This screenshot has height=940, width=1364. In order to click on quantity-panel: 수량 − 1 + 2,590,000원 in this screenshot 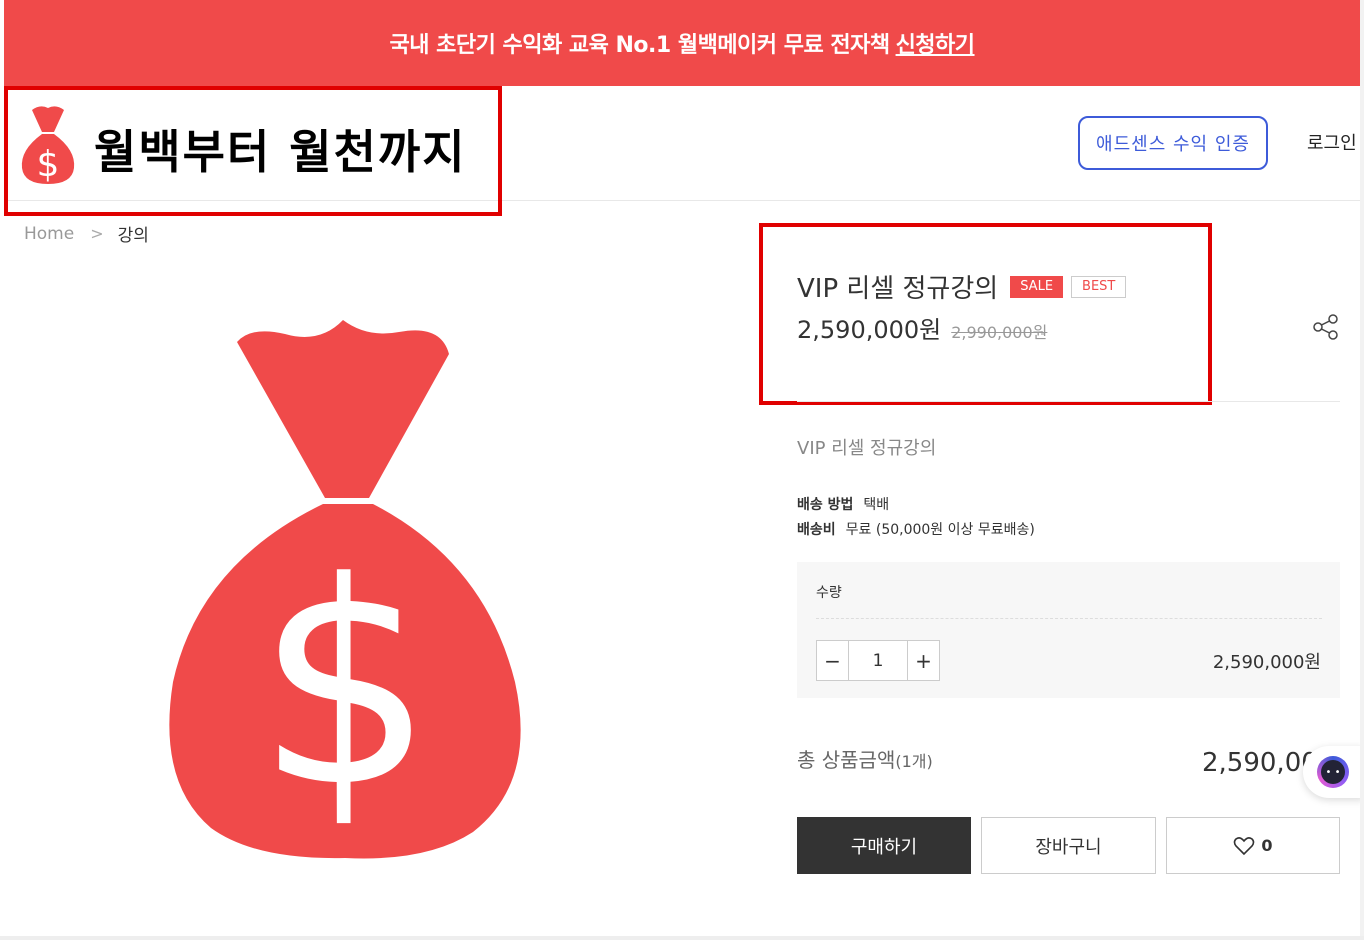, I will do `click(1068, 630)`.